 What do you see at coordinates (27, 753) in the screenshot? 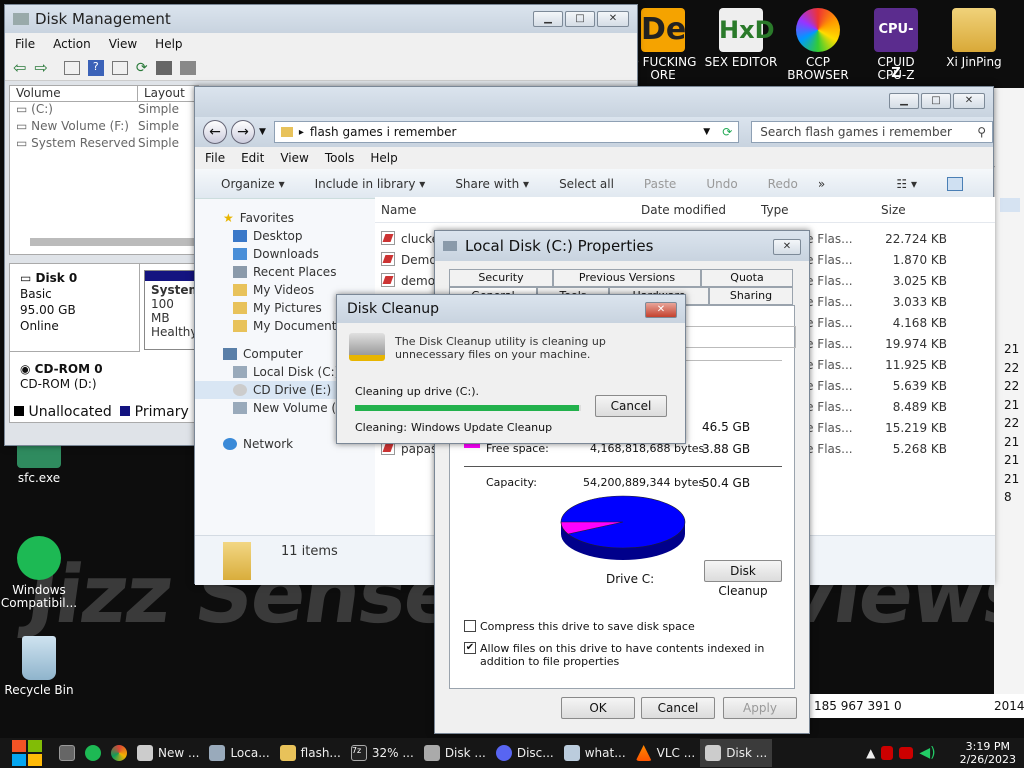
I see `start-button` at bounding box center [27, 753].